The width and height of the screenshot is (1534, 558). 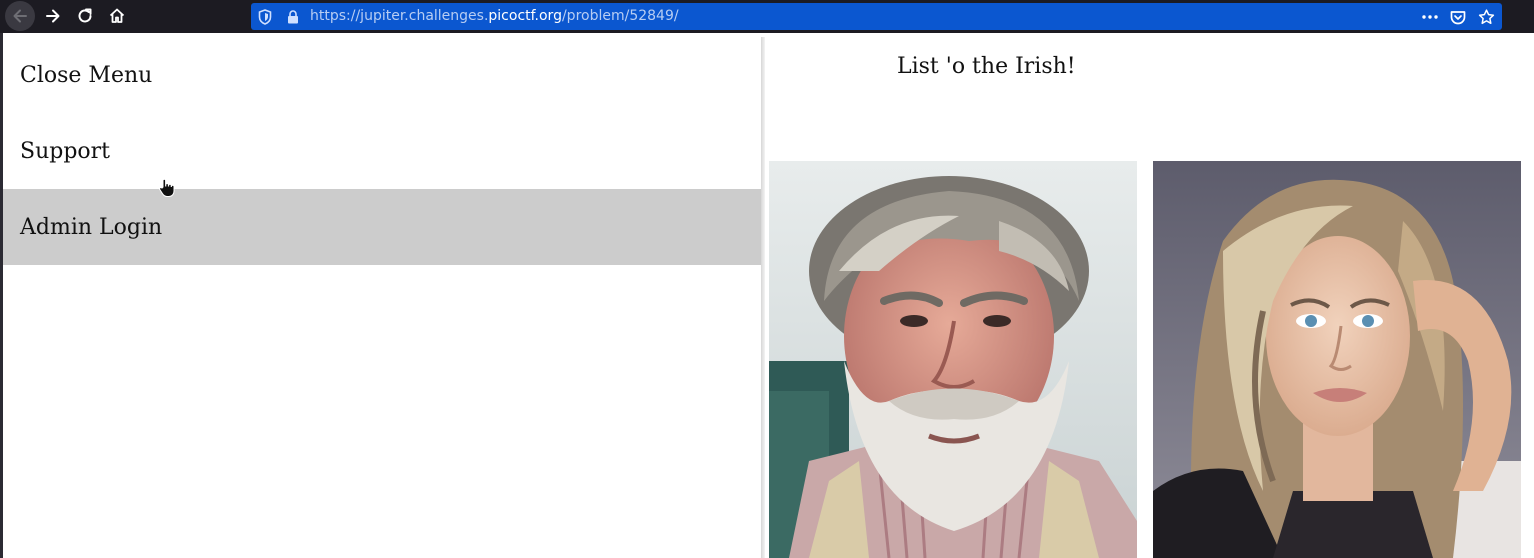 I want to click on pocket-icon, so click(x=1458, y=17).